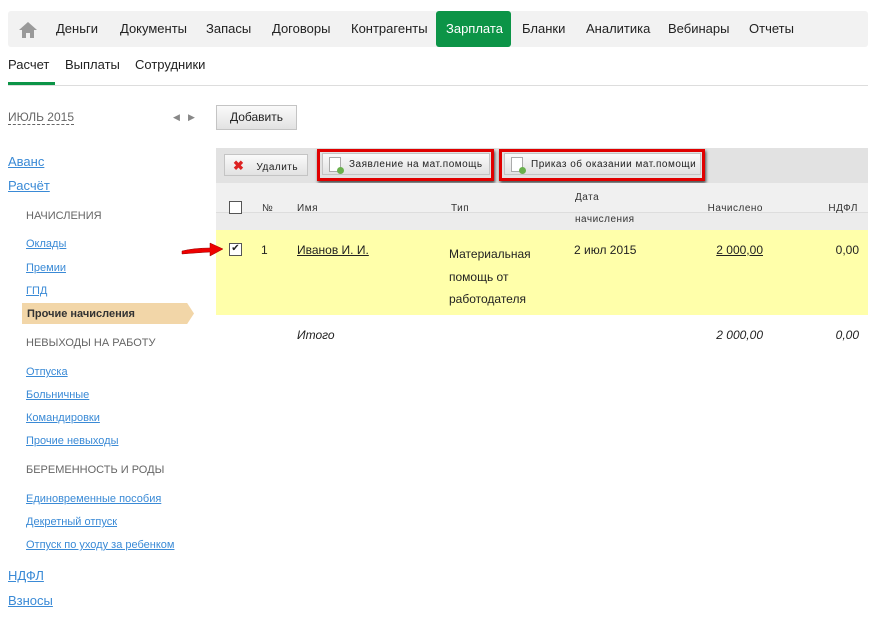 This screenshot has height=623, width=877. Describe the element at coordinates (41, 117) in the screenshot. I see `period-selector: ИЮЛЬ 2015` at that location.